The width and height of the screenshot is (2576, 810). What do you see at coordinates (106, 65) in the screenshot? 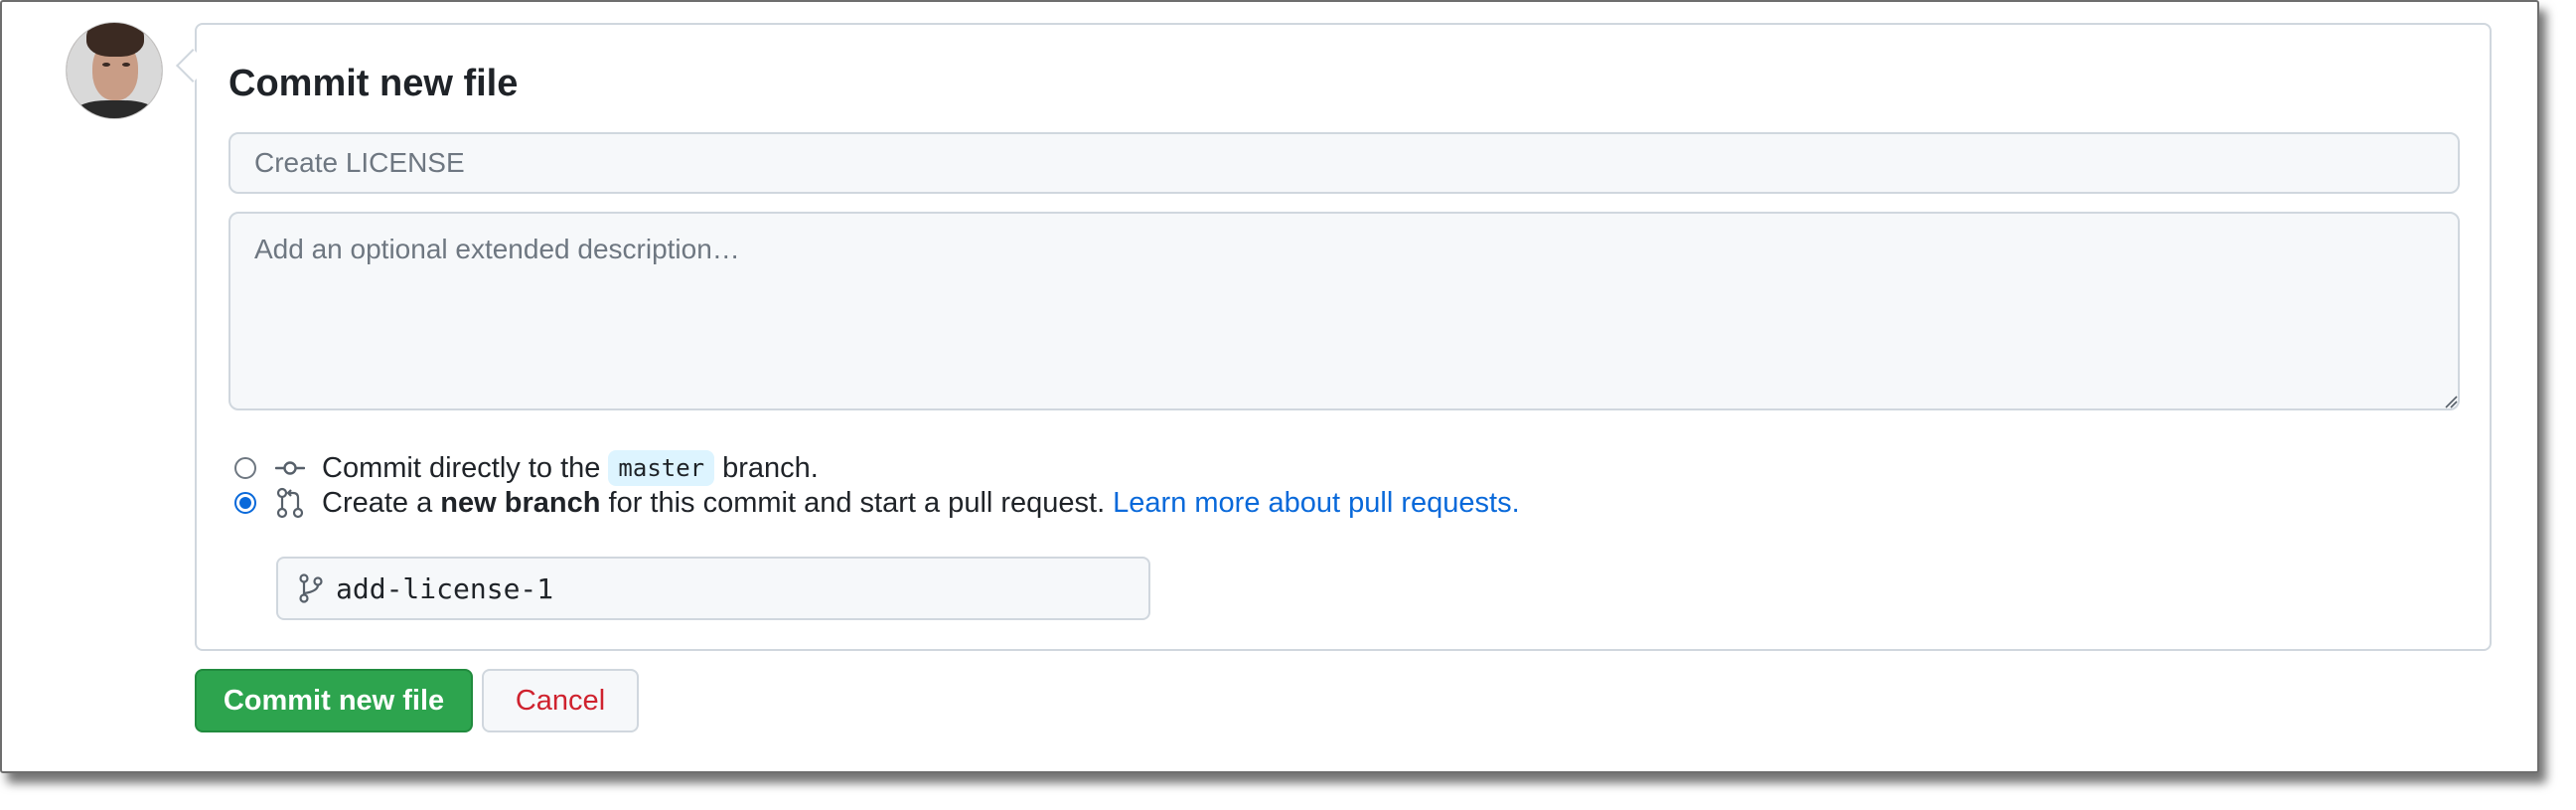
I see `avatar-eye-left` at bounding box center [106, 65].